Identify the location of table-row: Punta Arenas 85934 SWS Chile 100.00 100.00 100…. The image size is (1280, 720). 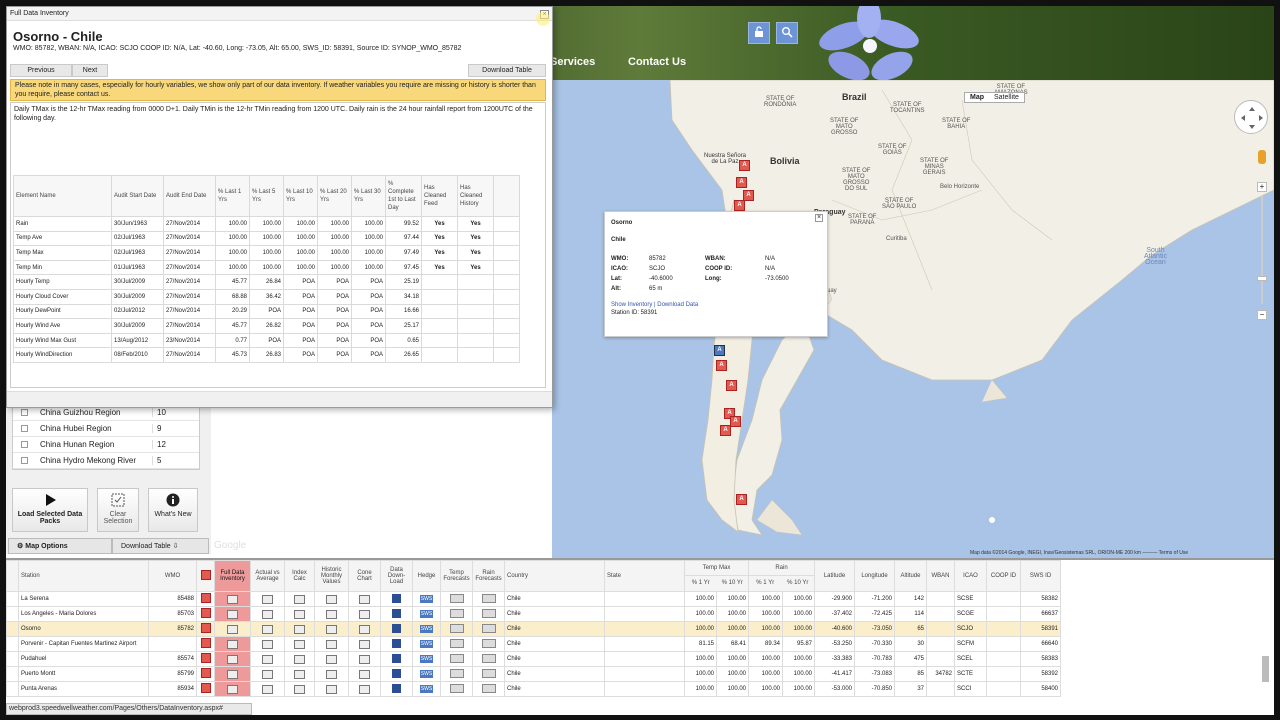
(533, 689).